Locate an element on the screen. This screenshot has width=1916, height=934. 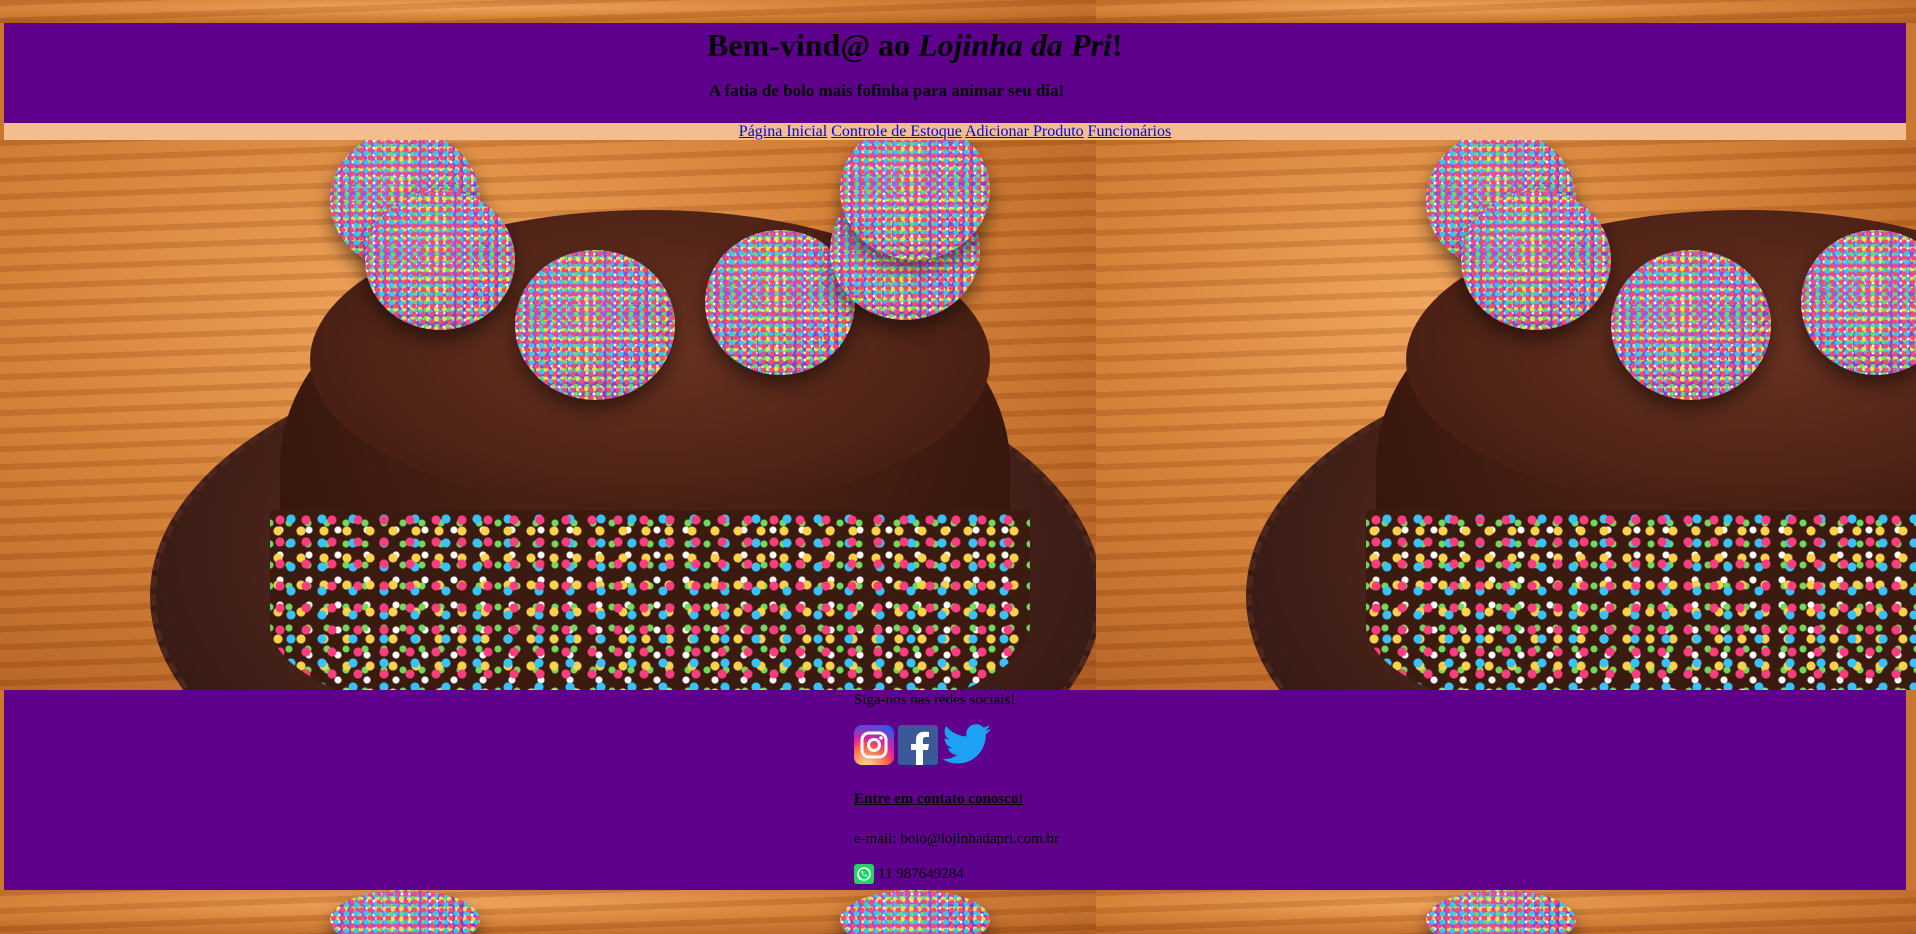
twitter-icon is located at coordinates (967, 744).